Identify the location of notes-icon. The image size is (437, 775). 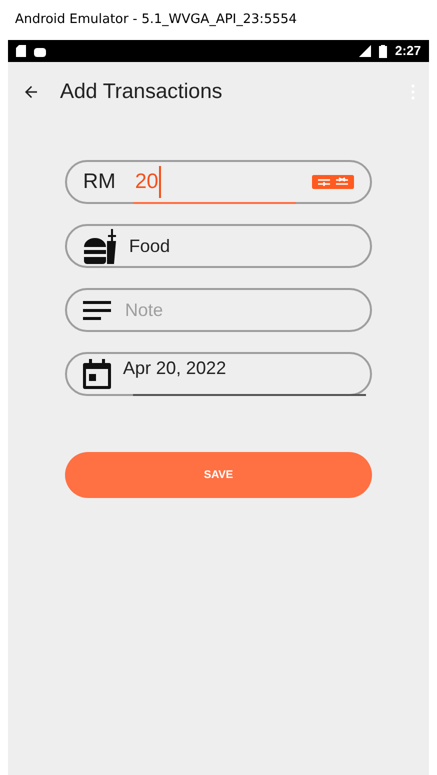
(98, 310).